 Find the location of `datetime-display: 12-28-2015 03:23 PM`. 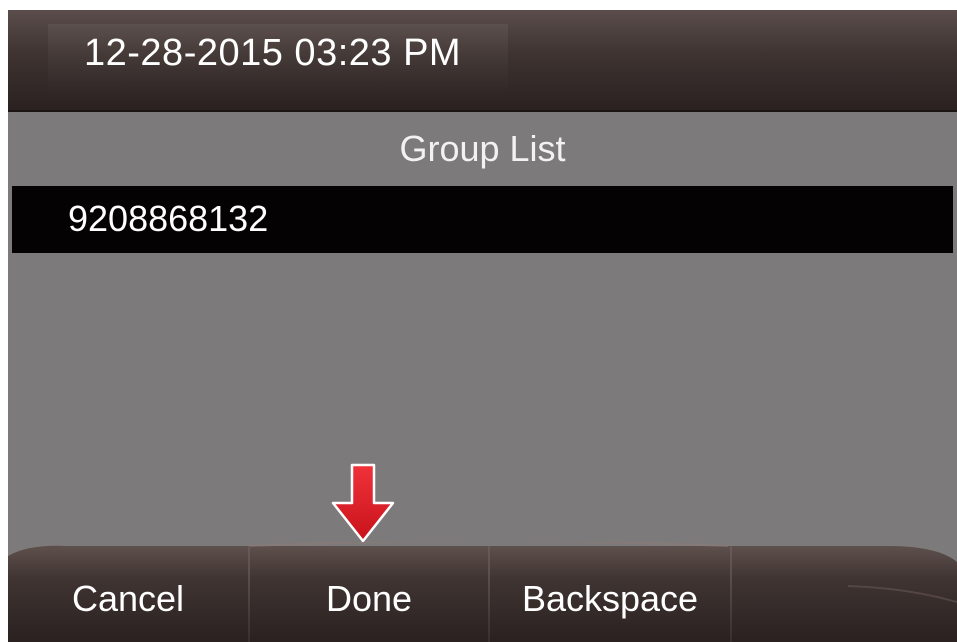

datetime-display: 12-28-2015 03:23 PM is located at coordinates (273, 53).